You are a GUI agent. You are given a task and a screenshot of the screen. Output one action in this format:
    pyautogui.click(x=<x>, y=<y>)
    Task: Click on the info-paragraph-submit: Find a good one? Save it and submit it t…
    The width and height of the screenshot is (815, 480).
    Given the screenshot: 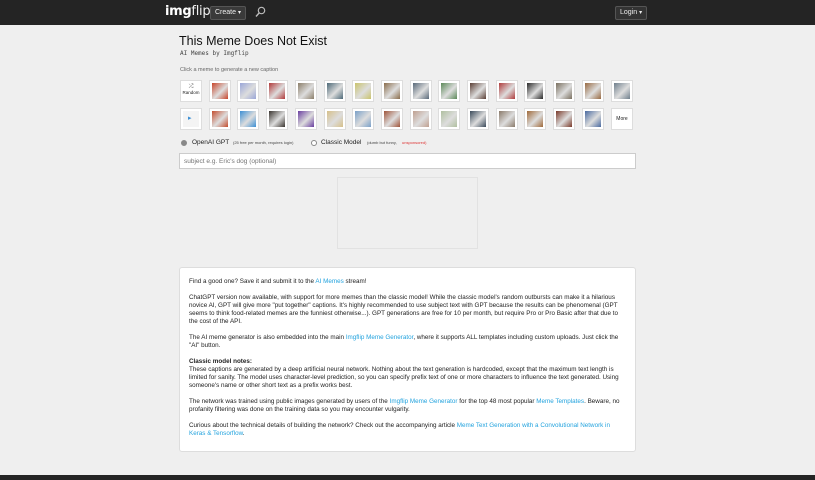 What is the action you would take?
    pyautogui.click(x=407, y=282)
    